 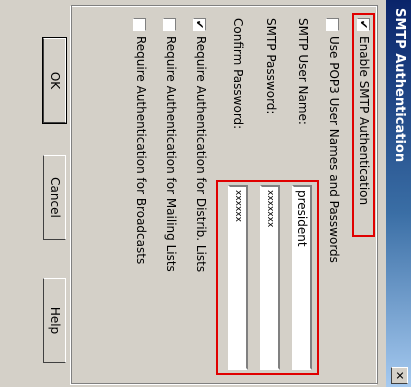 I want to click on cancel-button: Cancel, so click(x=54, y=197).